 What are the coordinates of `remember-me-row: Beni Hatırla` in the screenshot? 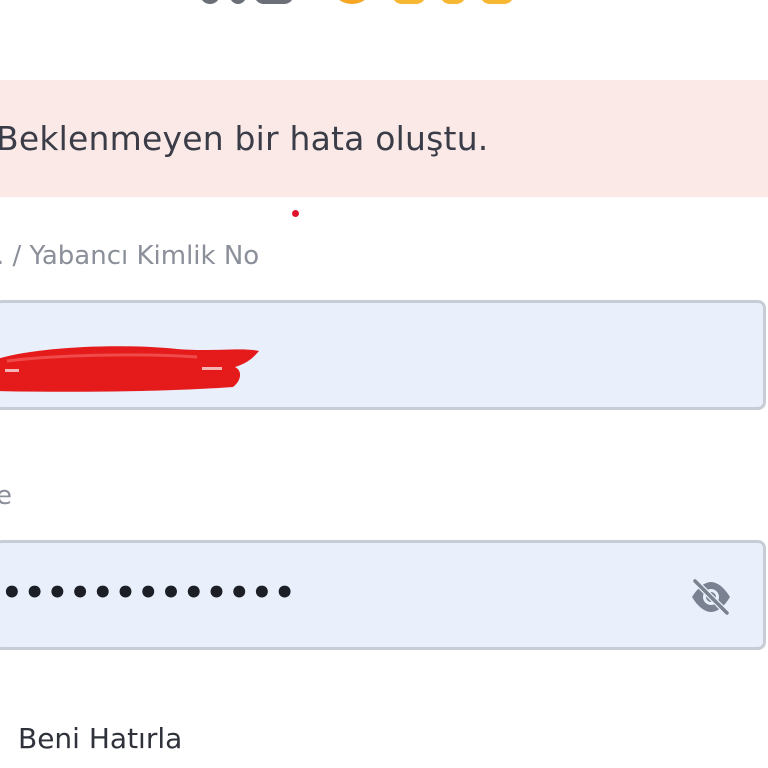 It's located at (91, 738).